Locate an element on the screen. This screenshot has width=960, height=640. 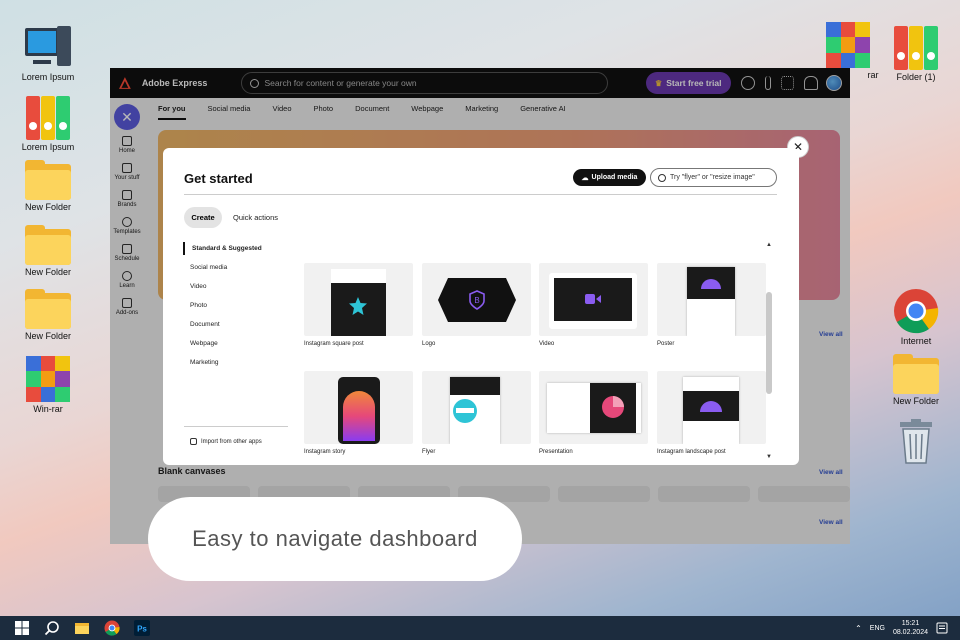
template-card-instagram-landscape-post: Instagram landscape post is located at coordinates (711, 413).